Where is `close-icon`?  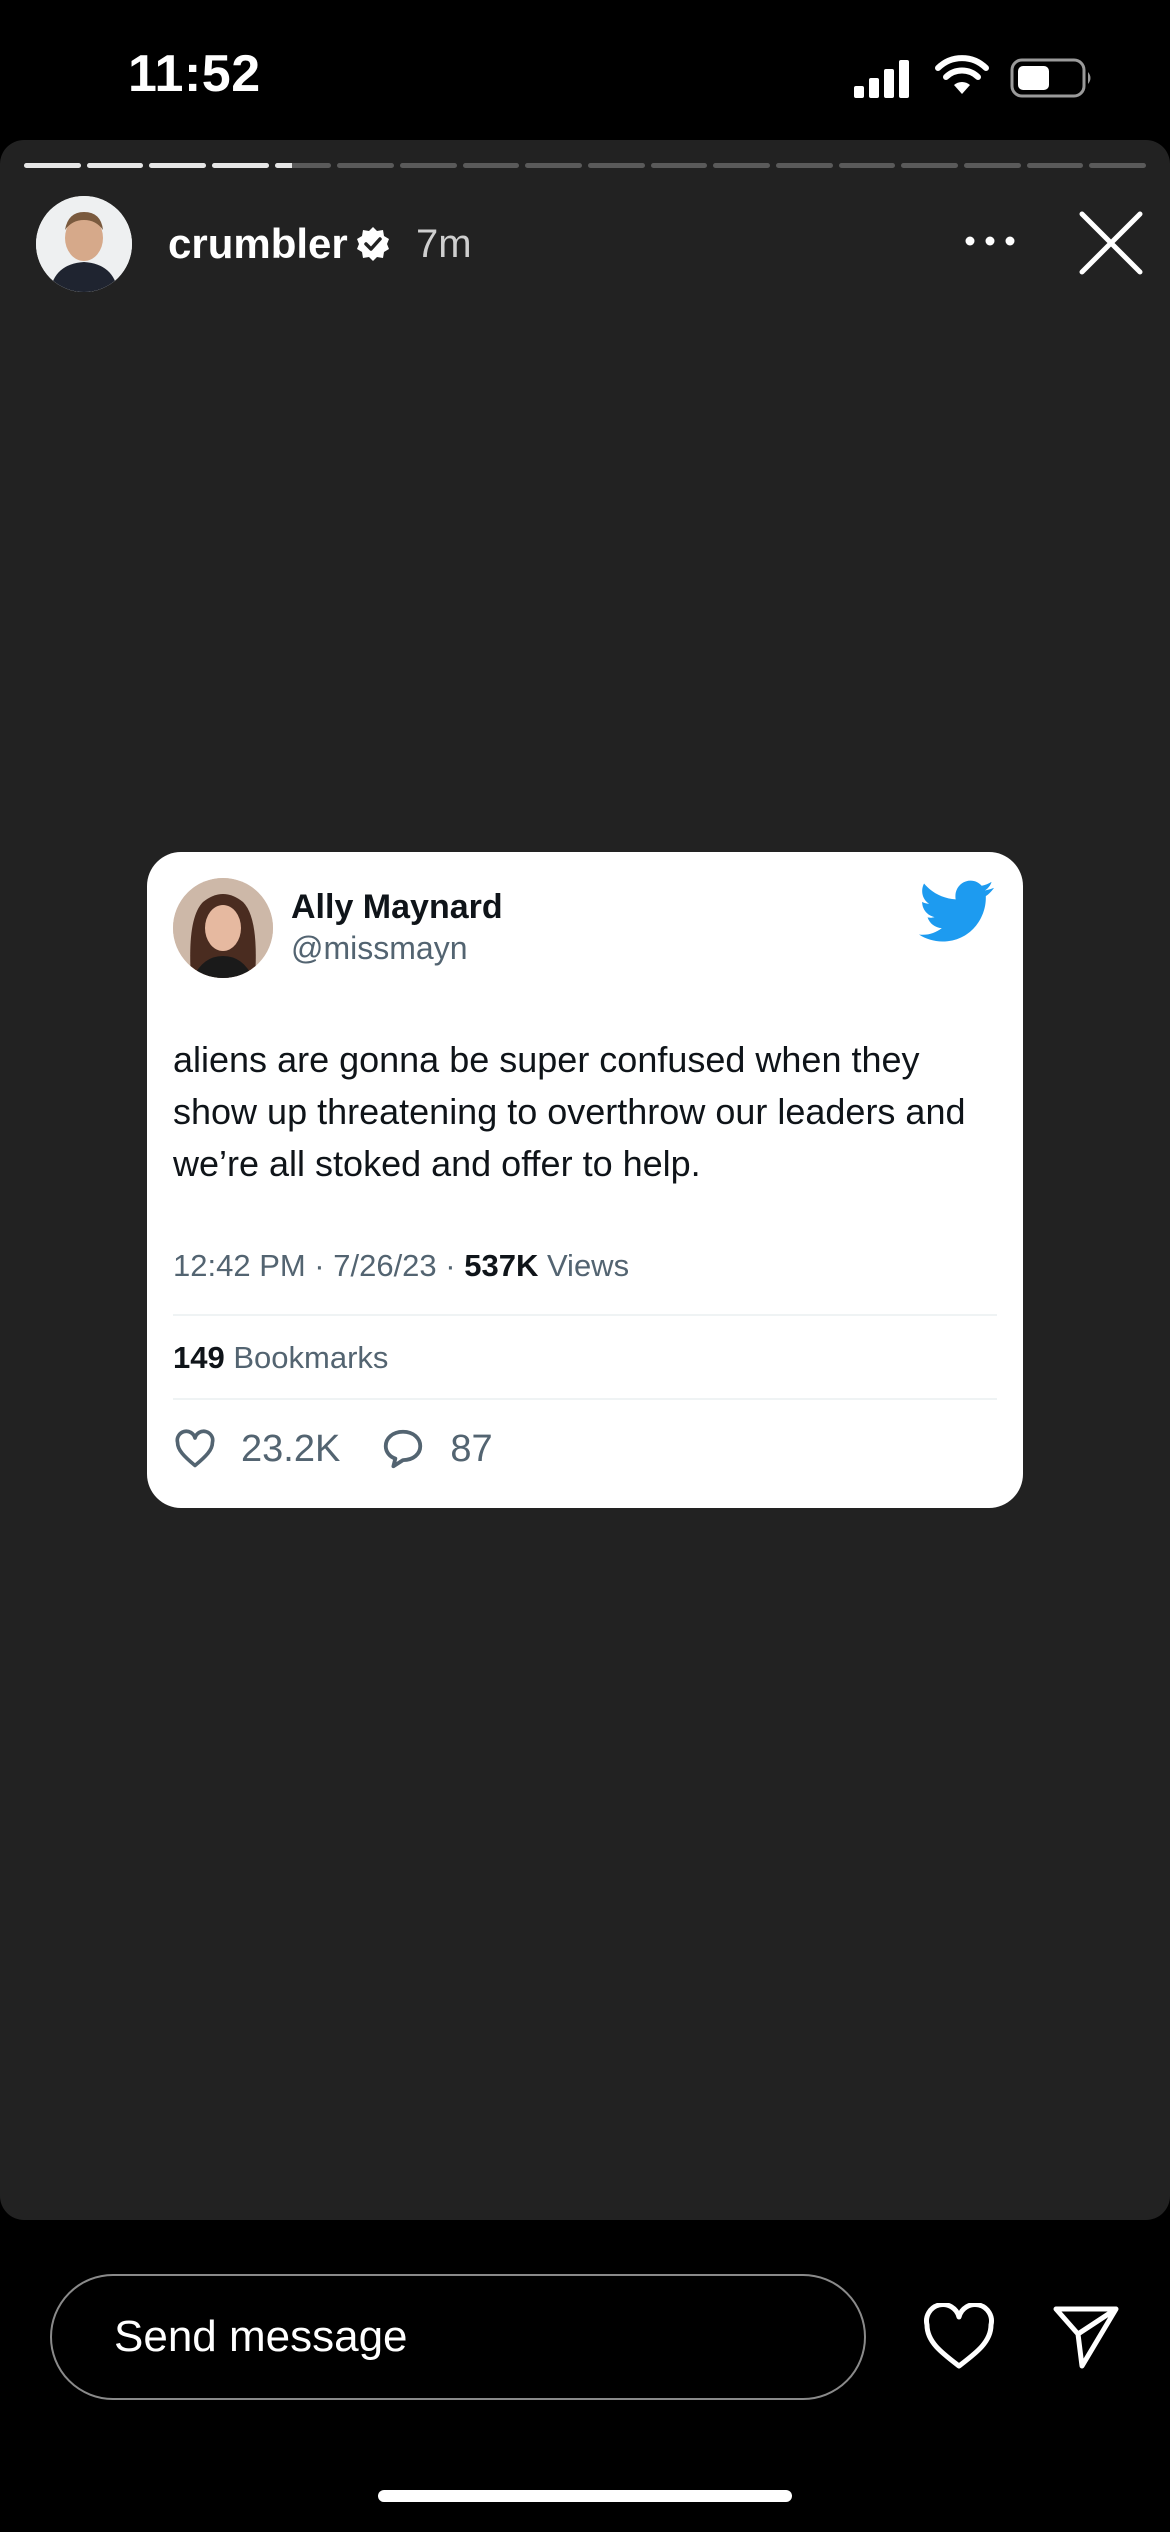
close-icon is located at coordinates (1111, 243).